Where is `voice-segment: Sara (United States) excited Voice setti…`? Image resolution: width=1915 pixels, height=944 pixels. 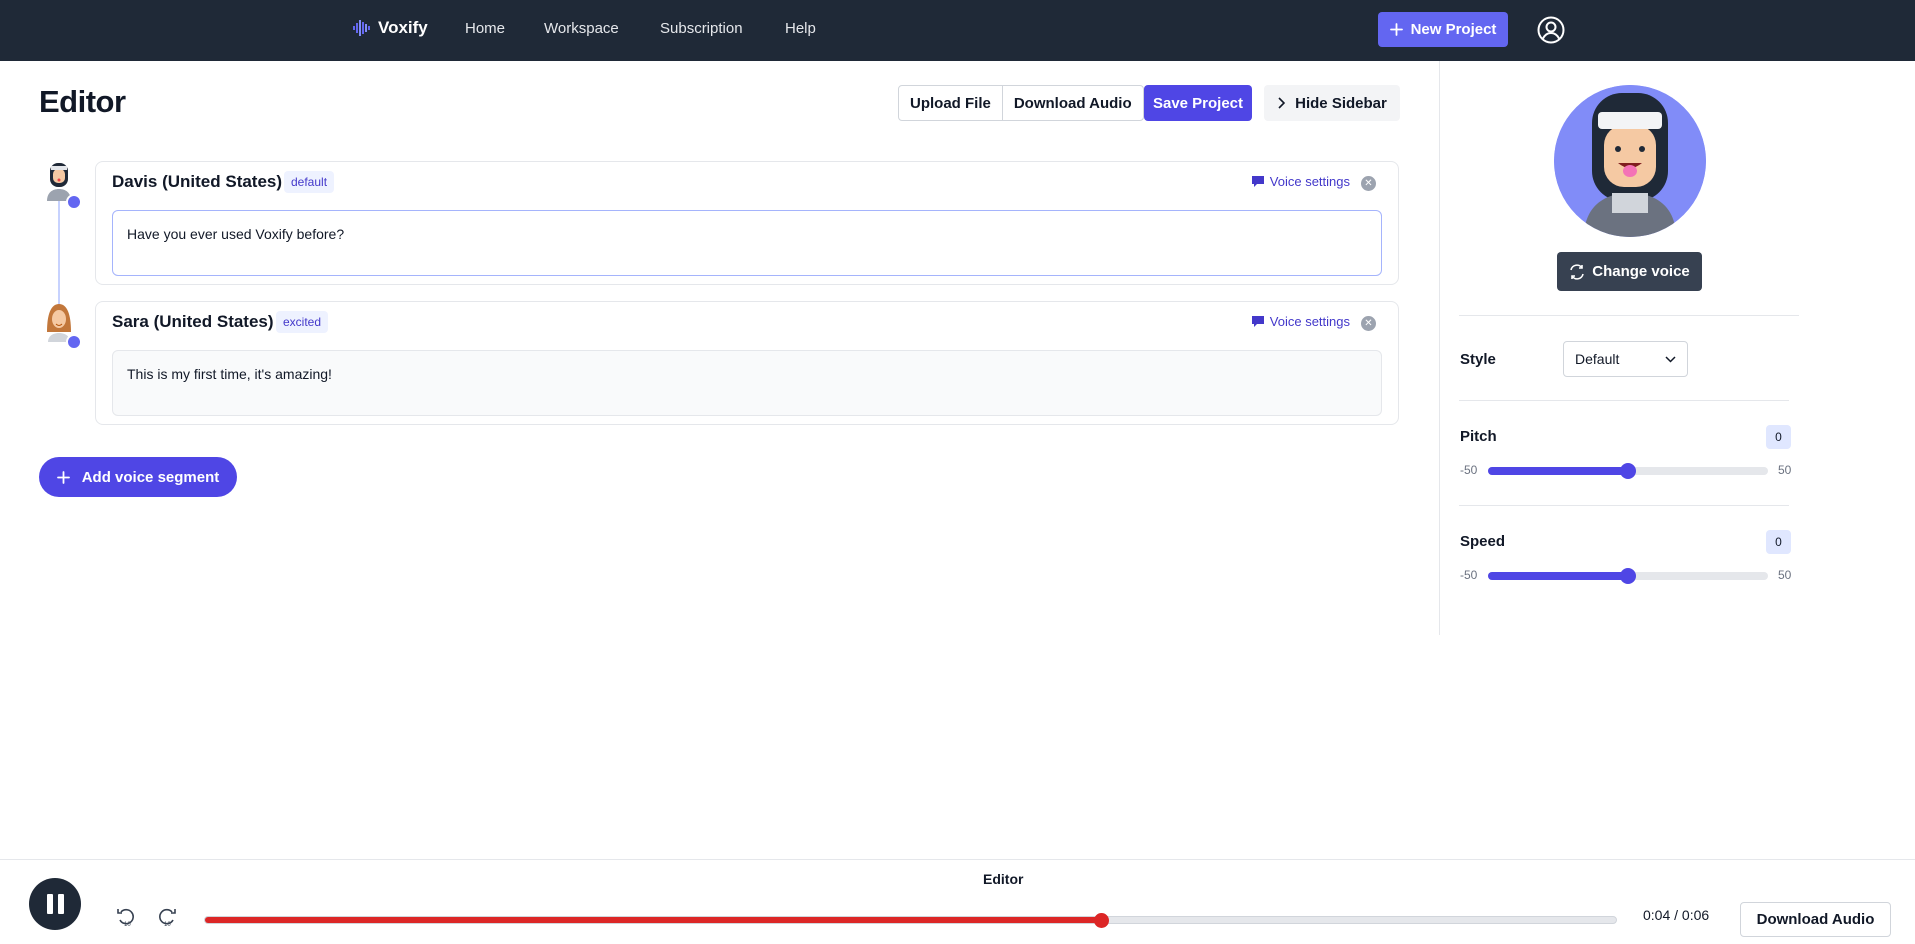
voice-segment: Sara (United States) excited Voice setti… is located at coordinates (747, 363).